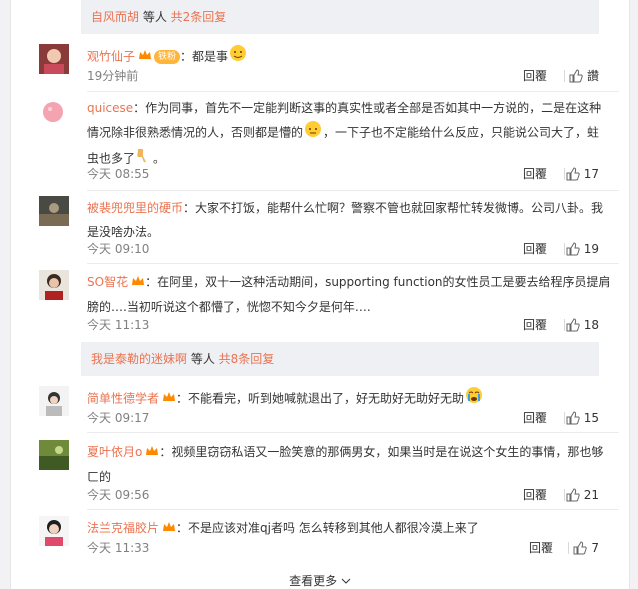 Image resolution: width=638 pixels, height=589 pixels. Describe the element at coordinates (584, 77) in the screenshot. I see `like-button: 讚` at that location.